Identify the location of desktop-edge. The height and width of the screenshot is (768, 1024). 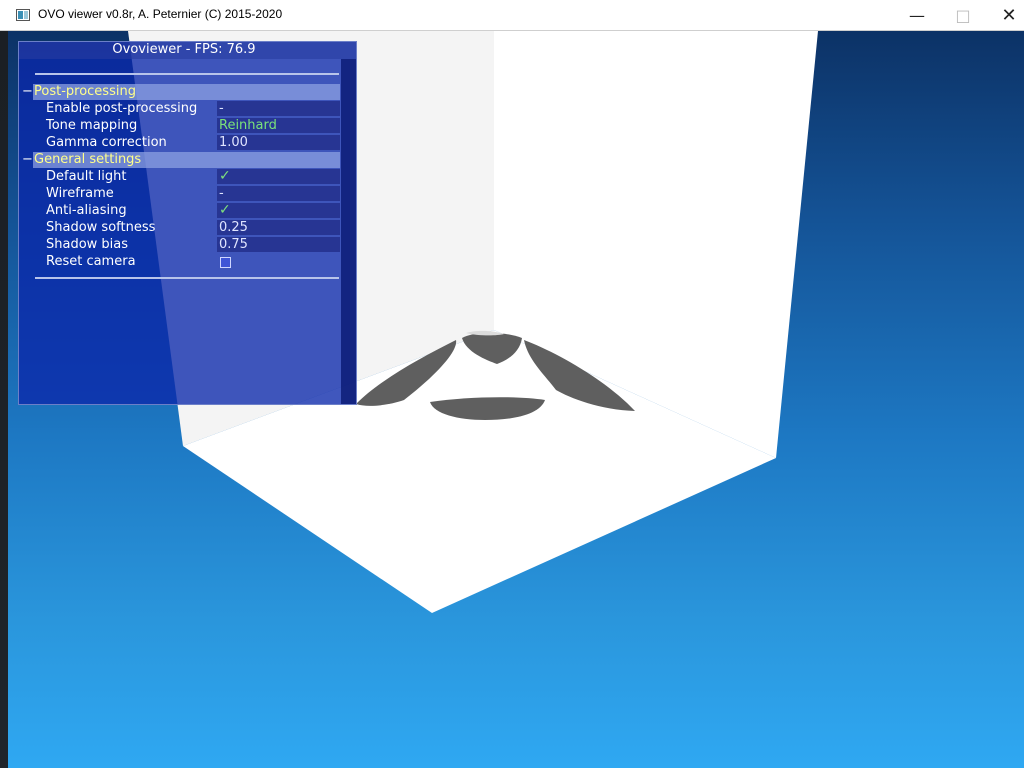
(4, 399).